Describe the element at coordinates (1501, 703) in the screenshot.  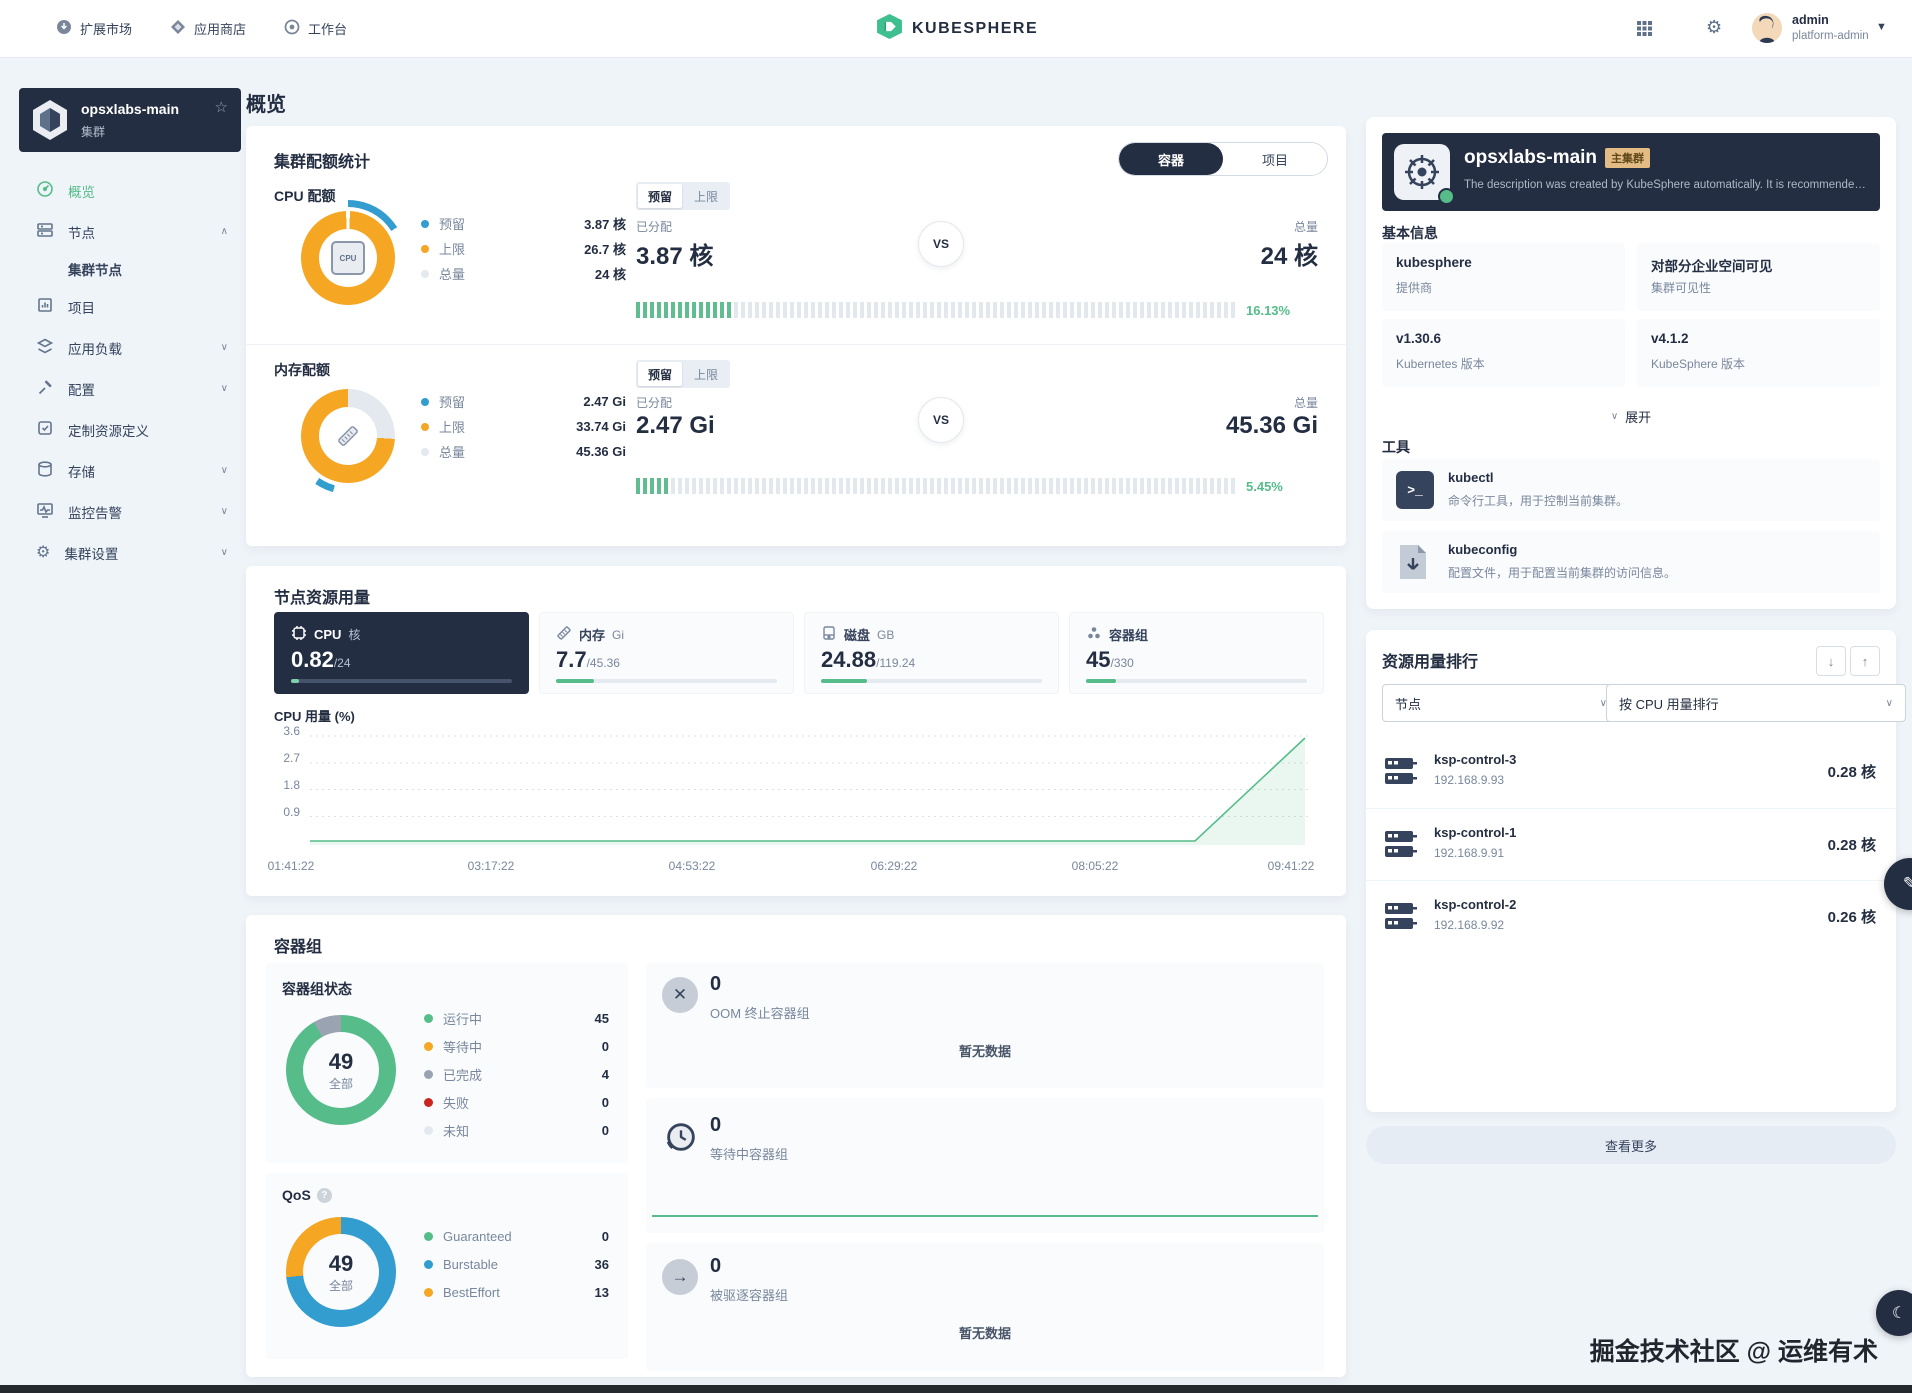
I see `resource-type-select: 节点 ∨` at that location.